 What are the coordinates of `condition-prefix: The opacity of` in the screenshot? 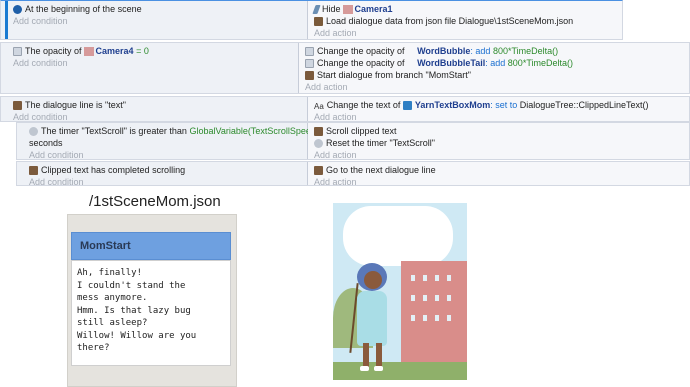 It's located at (53, 51).